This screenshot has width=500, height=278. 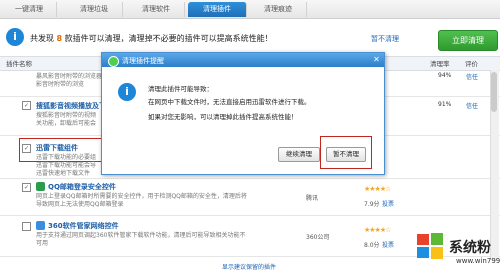 I want to click on plugin-title: QQ邮箱登录安全控件, so click(x=82, y=187).